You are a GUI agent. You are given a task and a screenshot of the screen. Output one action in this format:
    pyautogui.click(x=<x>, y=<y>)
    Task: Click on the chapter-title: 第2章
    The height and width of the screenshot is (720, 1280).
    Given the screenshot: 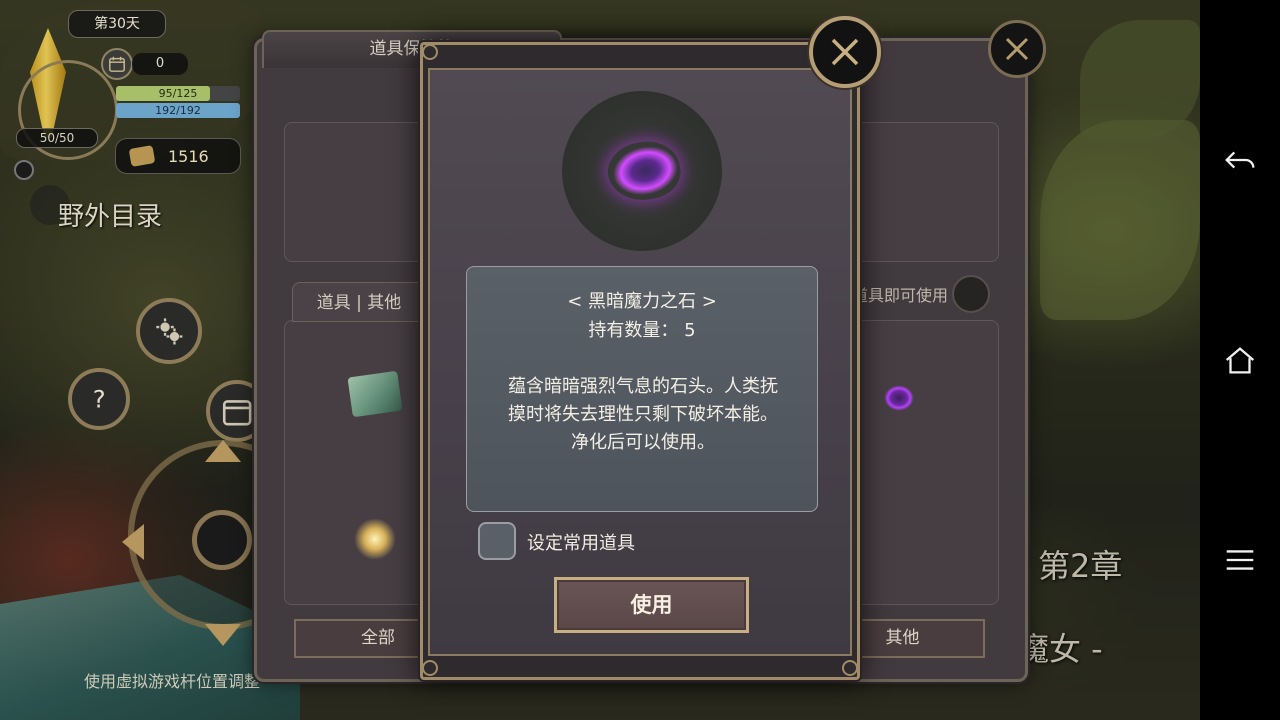 What is the action you would take?
    pyautogui.click(x=1080, y=566)
    